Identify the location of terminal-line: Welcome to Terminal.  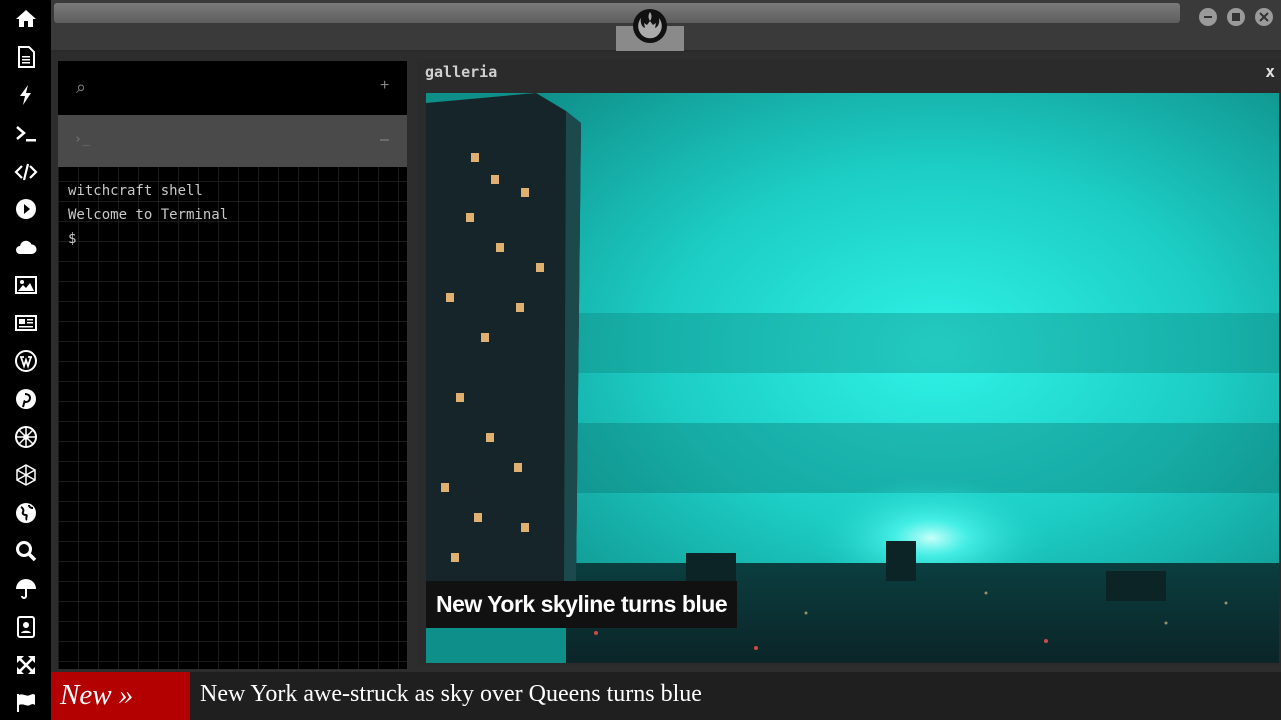
(148, 215).